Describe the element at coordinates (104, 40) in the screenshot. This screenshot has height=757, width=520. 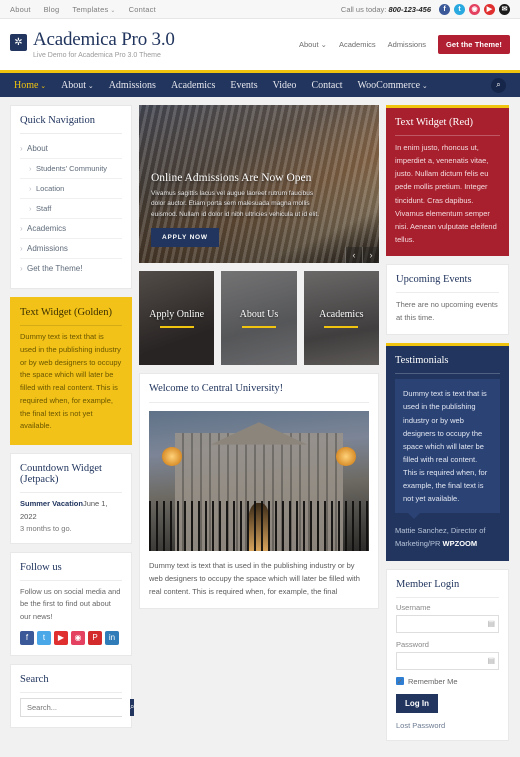
I see `site-title: Academica Pro 3.0` at that location.